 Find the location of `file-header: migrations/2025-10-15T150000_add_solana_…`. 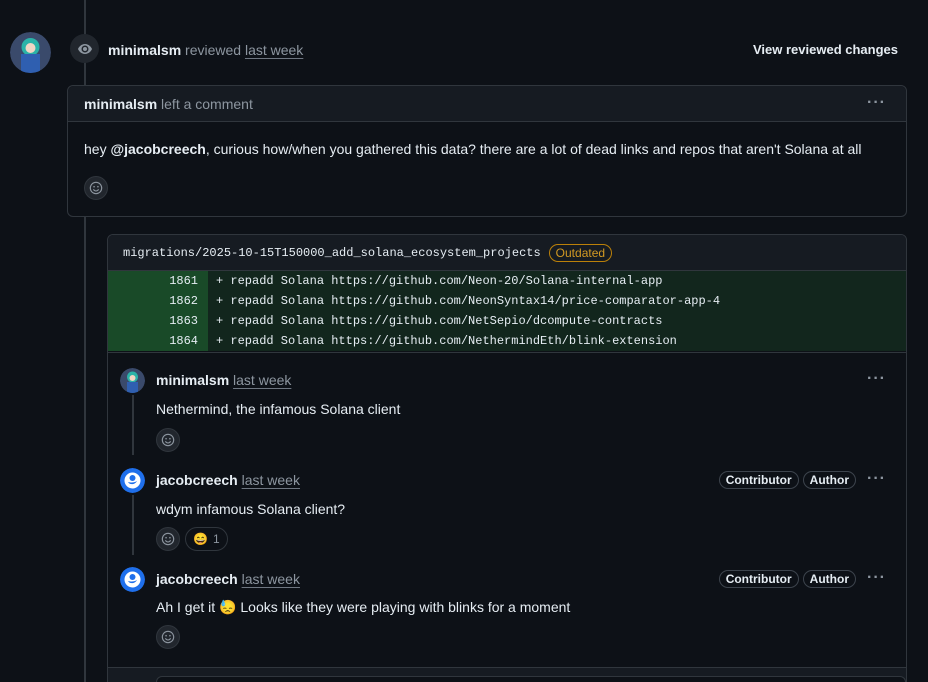

file-header: migrations/2025-10-15T150000_add_solana_… is located at coordinates (507, 253).